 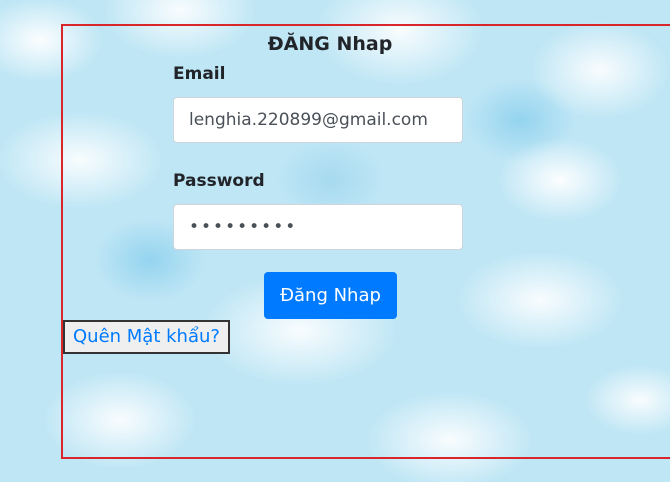 What do you see at coordinates (219, 181) in the screenshot?
I see `password-label: Password` at bounding box center [219, 181].